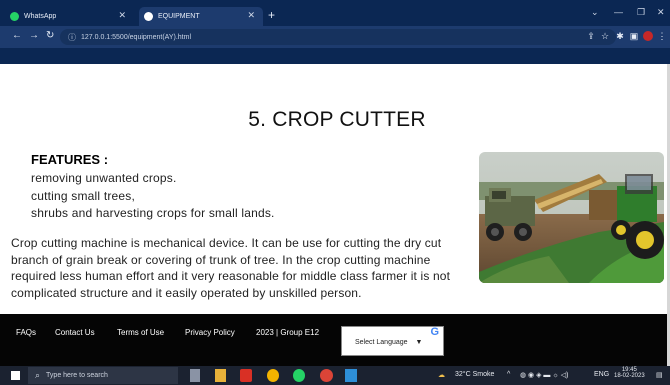 This screenshot has height=385, width=670. What do you see at coordinates (271, 15) in the screenshot?
I see `new-tab-icon: +` at bounding box center [271, 15].